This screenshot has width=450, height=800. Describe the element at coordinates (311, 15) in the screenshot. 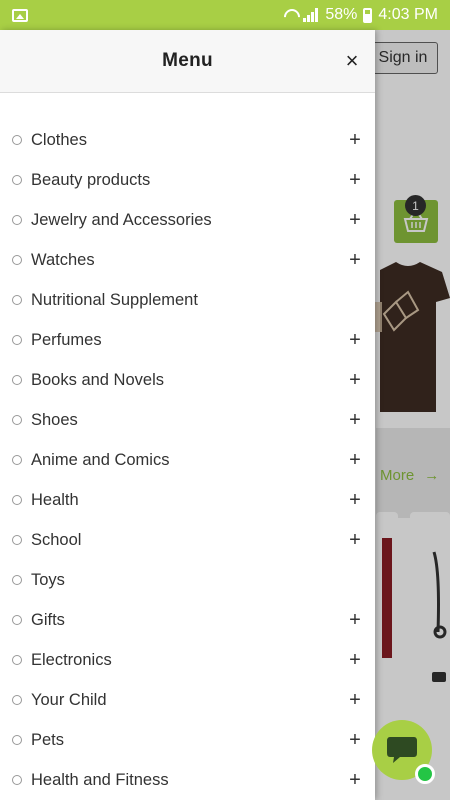

I see `signal-icon` at that location.